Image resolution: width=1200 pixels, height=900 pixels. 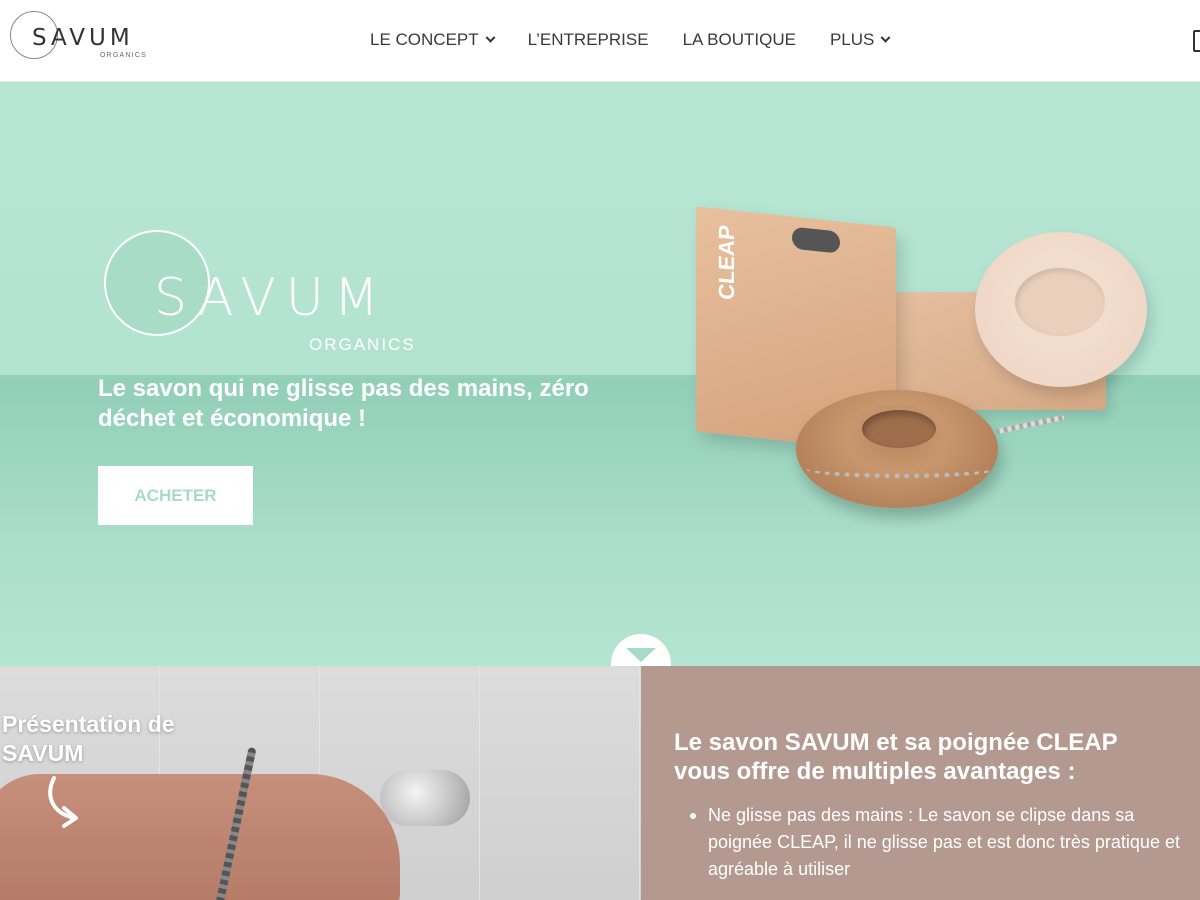 What do you see at coordinates (897, 449) in the screenshot?
I see `cleap-holder-image` at bounding box center [897, 449].